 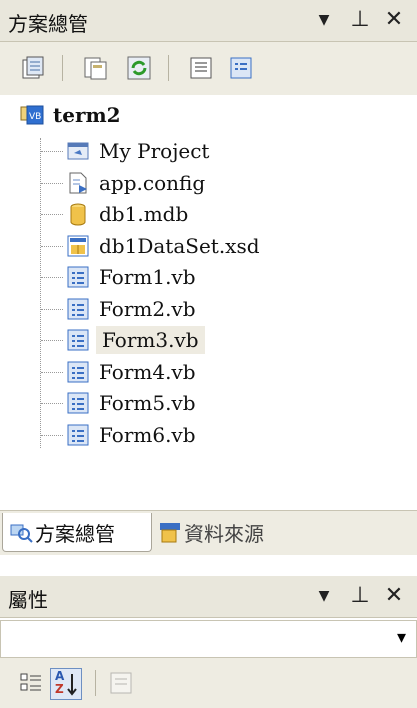 What do you see at coordinates (401, 637) in the screenshot?
I see `chevron-down-icon: ▾` at bounding box center [401, 637].